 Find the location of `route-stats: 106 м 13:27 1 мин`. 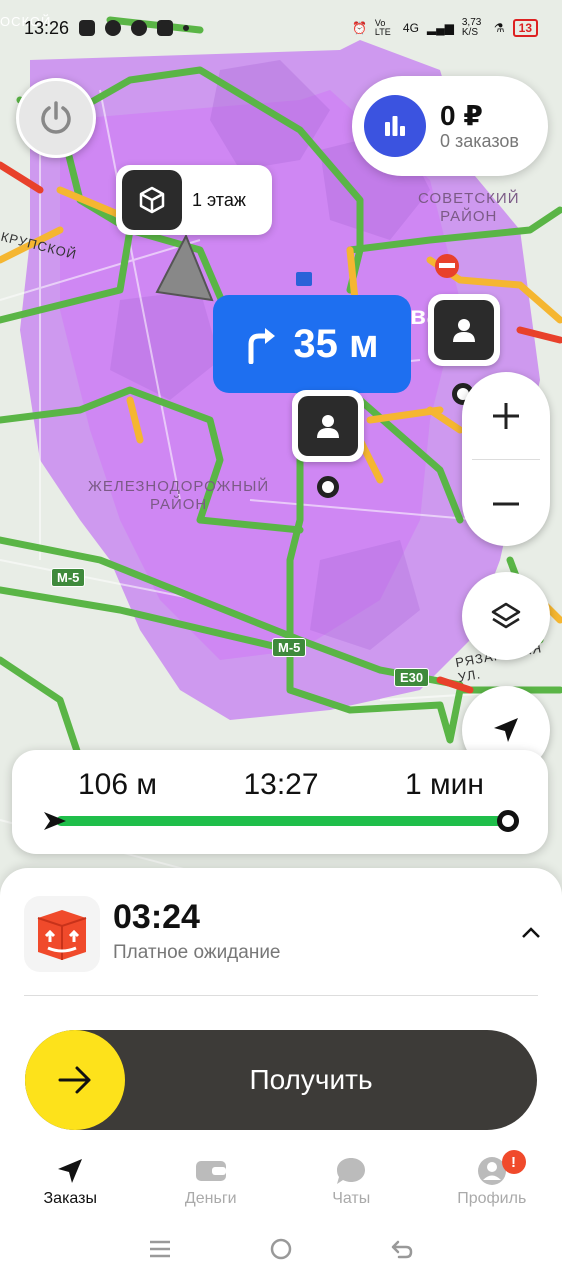

route-stats: 106 м 13:27 1 мин is located at coordinates (280, 776).